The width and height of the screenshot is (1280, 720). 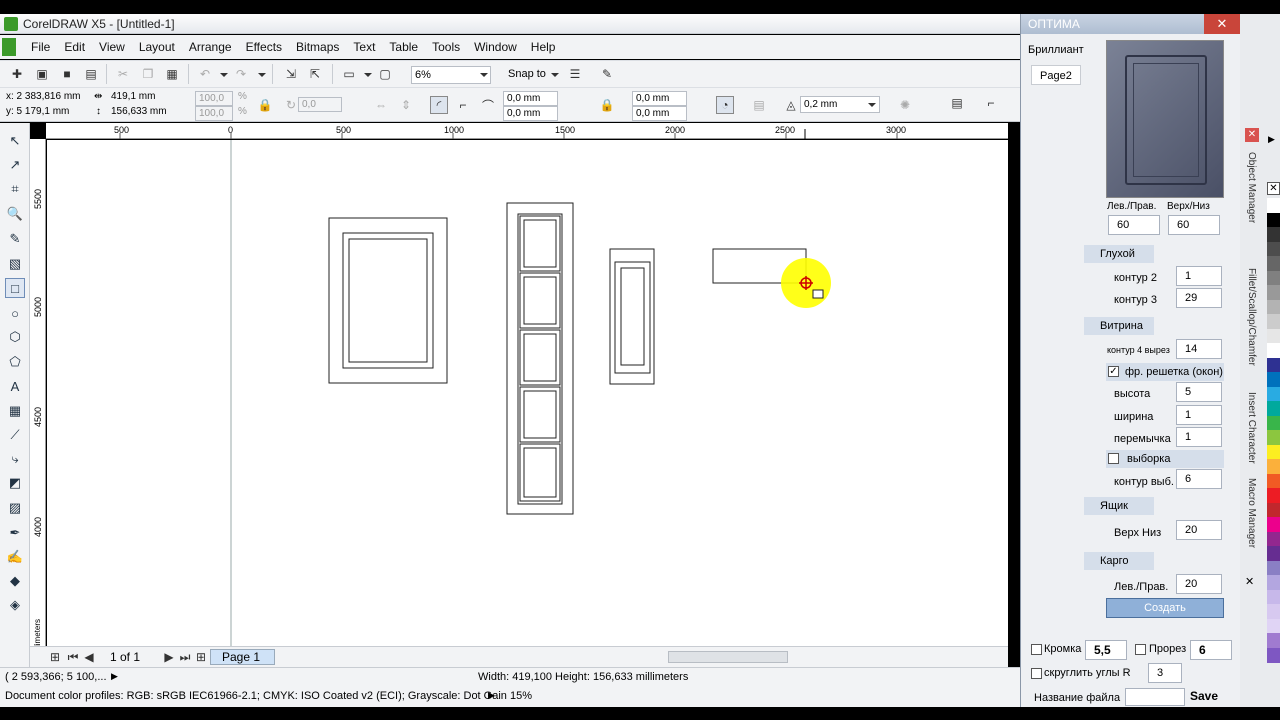 What do you see at coordinates (15, 239) in the screenshot?
I see `freehand-tool-icon: ✎` at bounding box center [15, 239].